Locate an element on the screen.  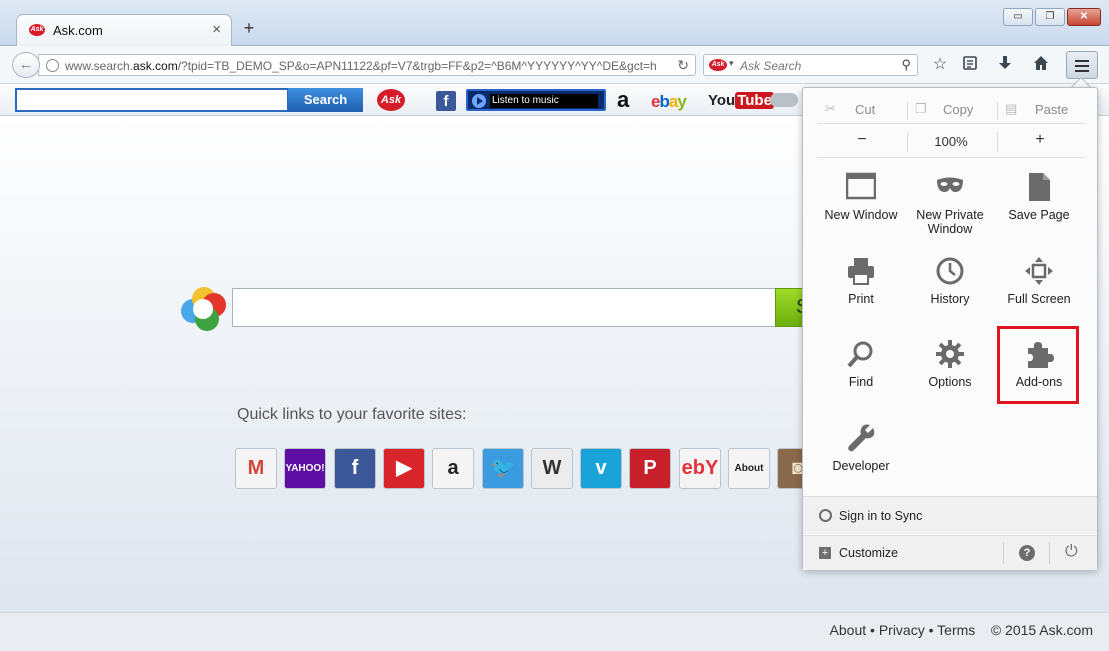
quicklink-about: About is located at coordinates (749, 468).